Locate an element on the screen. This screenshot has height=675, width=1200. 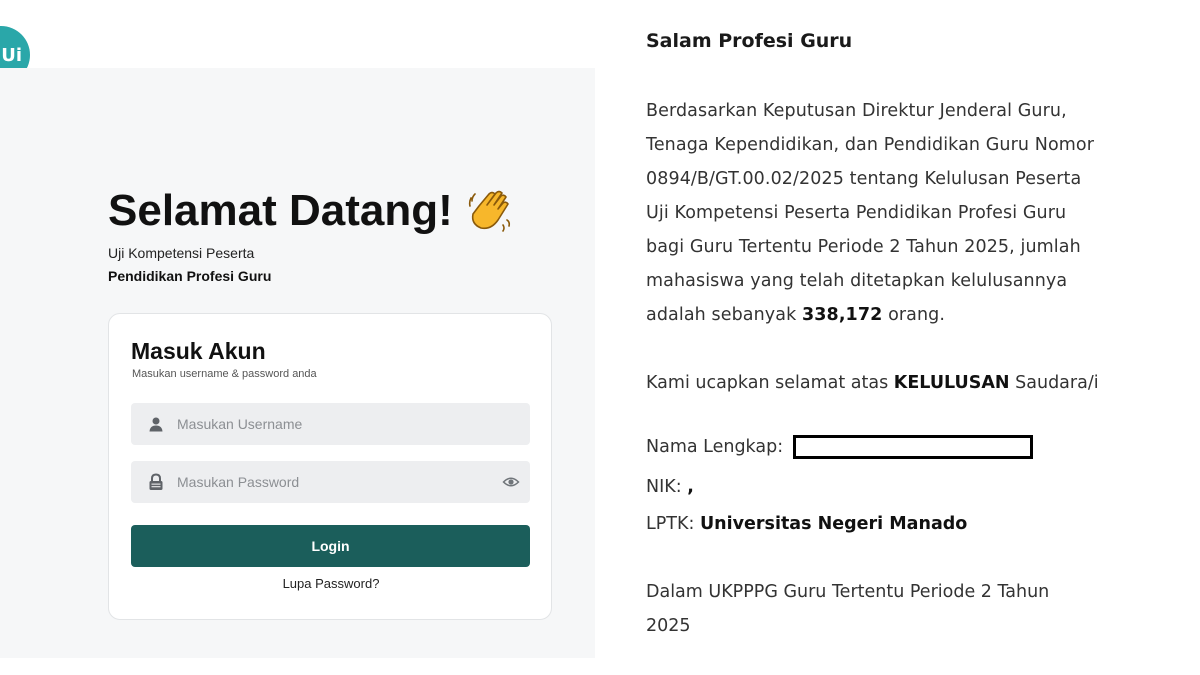
login-subtitle-line2: Pendidikan Profesi Guru is located at coordinates (190, 276).